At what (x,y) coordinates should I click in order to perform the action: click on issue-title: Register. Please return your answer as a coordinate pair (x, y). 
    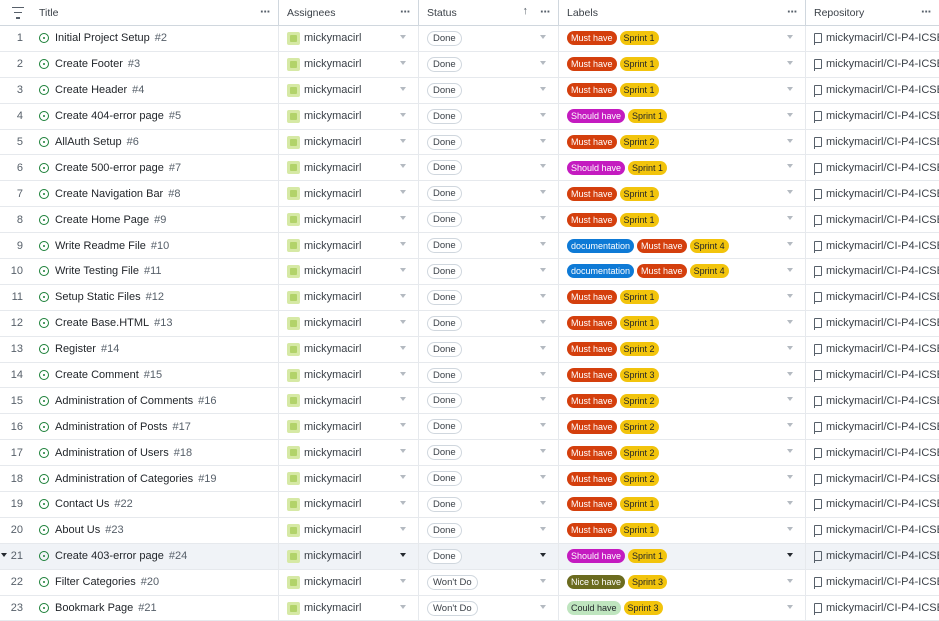
    Looking at the image, I should click on (75, 349).